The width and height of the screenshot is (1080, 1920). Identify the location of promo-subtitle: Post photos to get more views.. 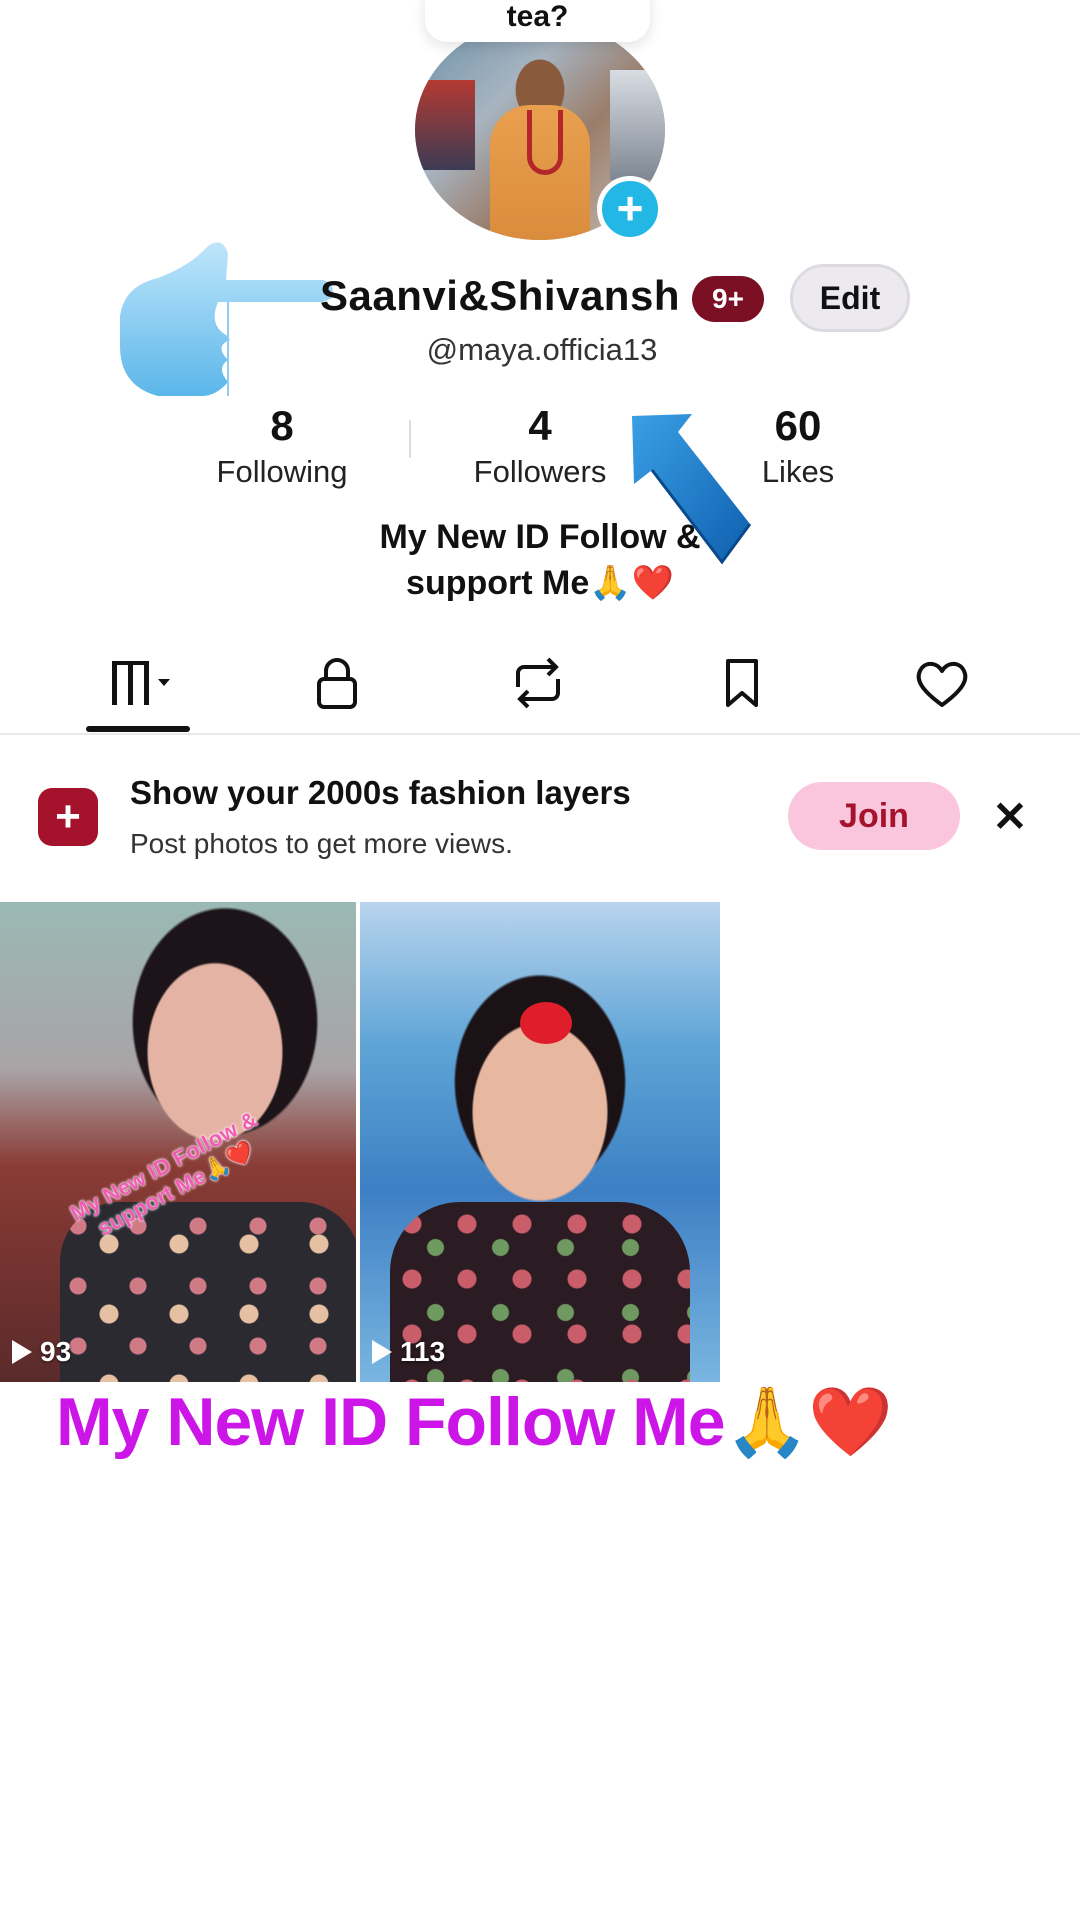
(321, 843).